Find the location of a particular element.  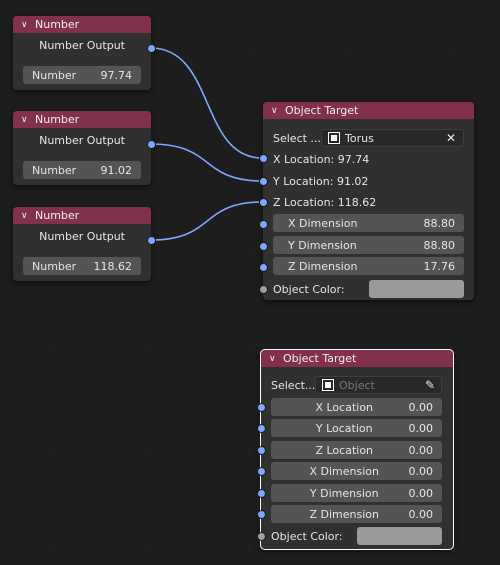

z-dimension-value: 17.76 is located at coordinates (439, 266).